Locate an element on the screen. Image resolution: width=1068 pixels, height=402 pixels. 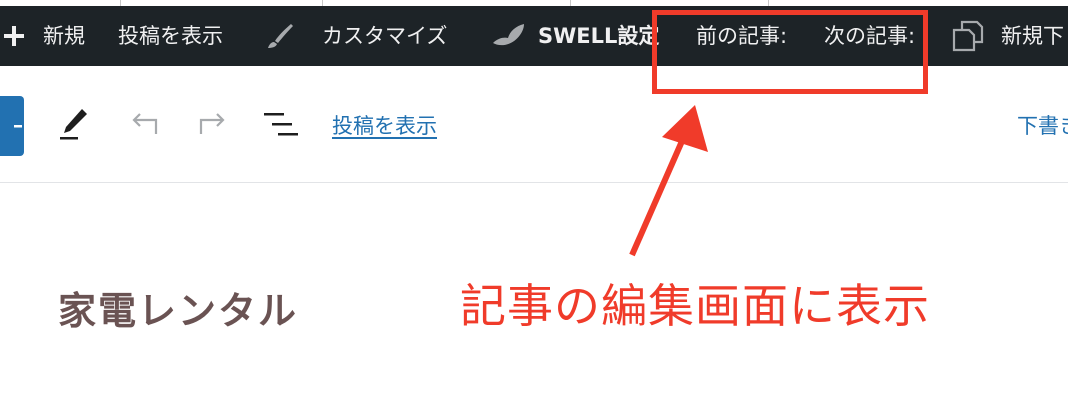
annotation-text: 記事の編集画面に表示 is located at coordinates (695, 306).